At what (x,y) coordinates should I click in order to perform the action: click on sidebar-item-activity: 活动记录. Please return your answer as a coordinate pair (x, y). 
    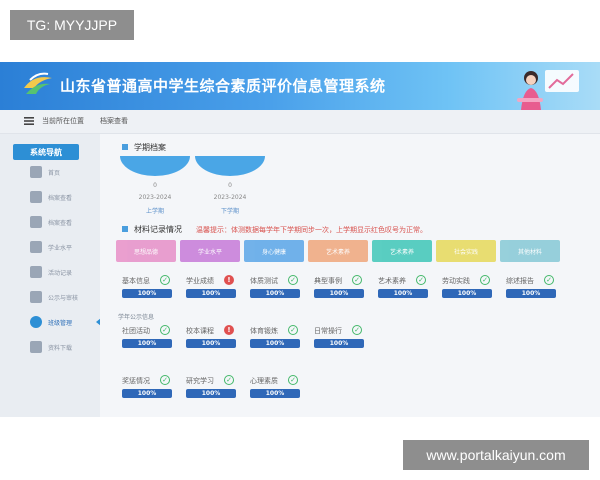
    Looking at the image, I should click on (62, 273).